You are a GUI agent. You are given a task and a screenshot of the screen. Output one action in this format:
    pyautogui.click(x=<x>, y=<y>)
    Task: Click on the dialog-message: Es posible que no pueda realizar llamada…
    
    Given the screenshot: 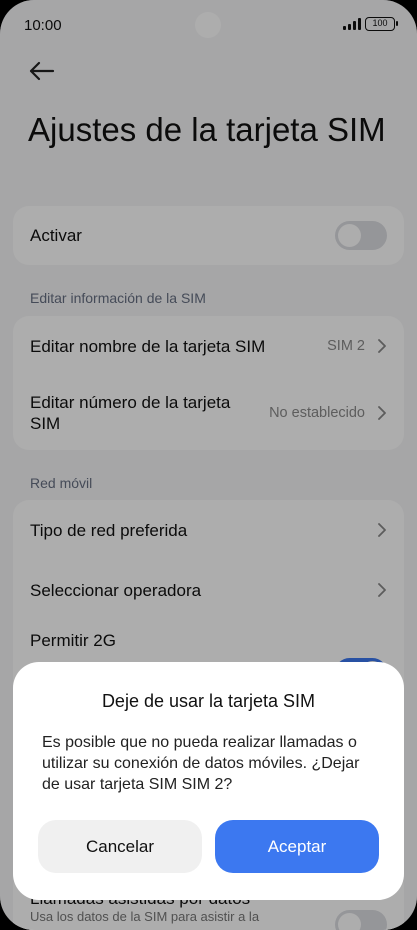 What is the action you would take?
    pyautogui.click(x=201, y=763)
    